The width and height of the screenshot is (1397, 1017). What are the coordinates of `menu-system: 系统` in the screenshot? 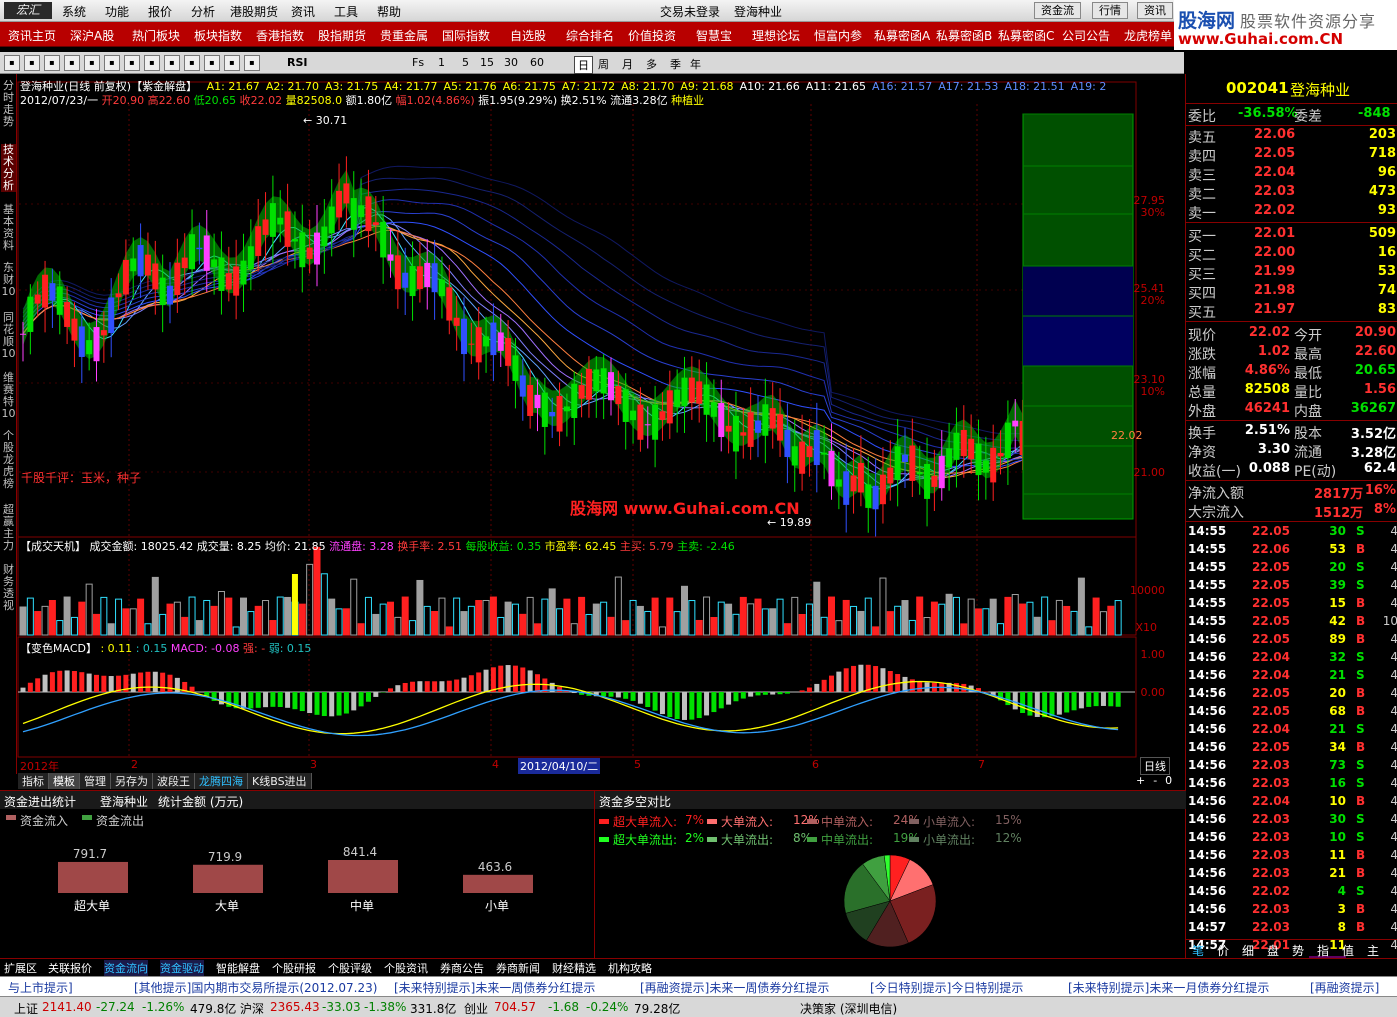 It's located at (74, 11).